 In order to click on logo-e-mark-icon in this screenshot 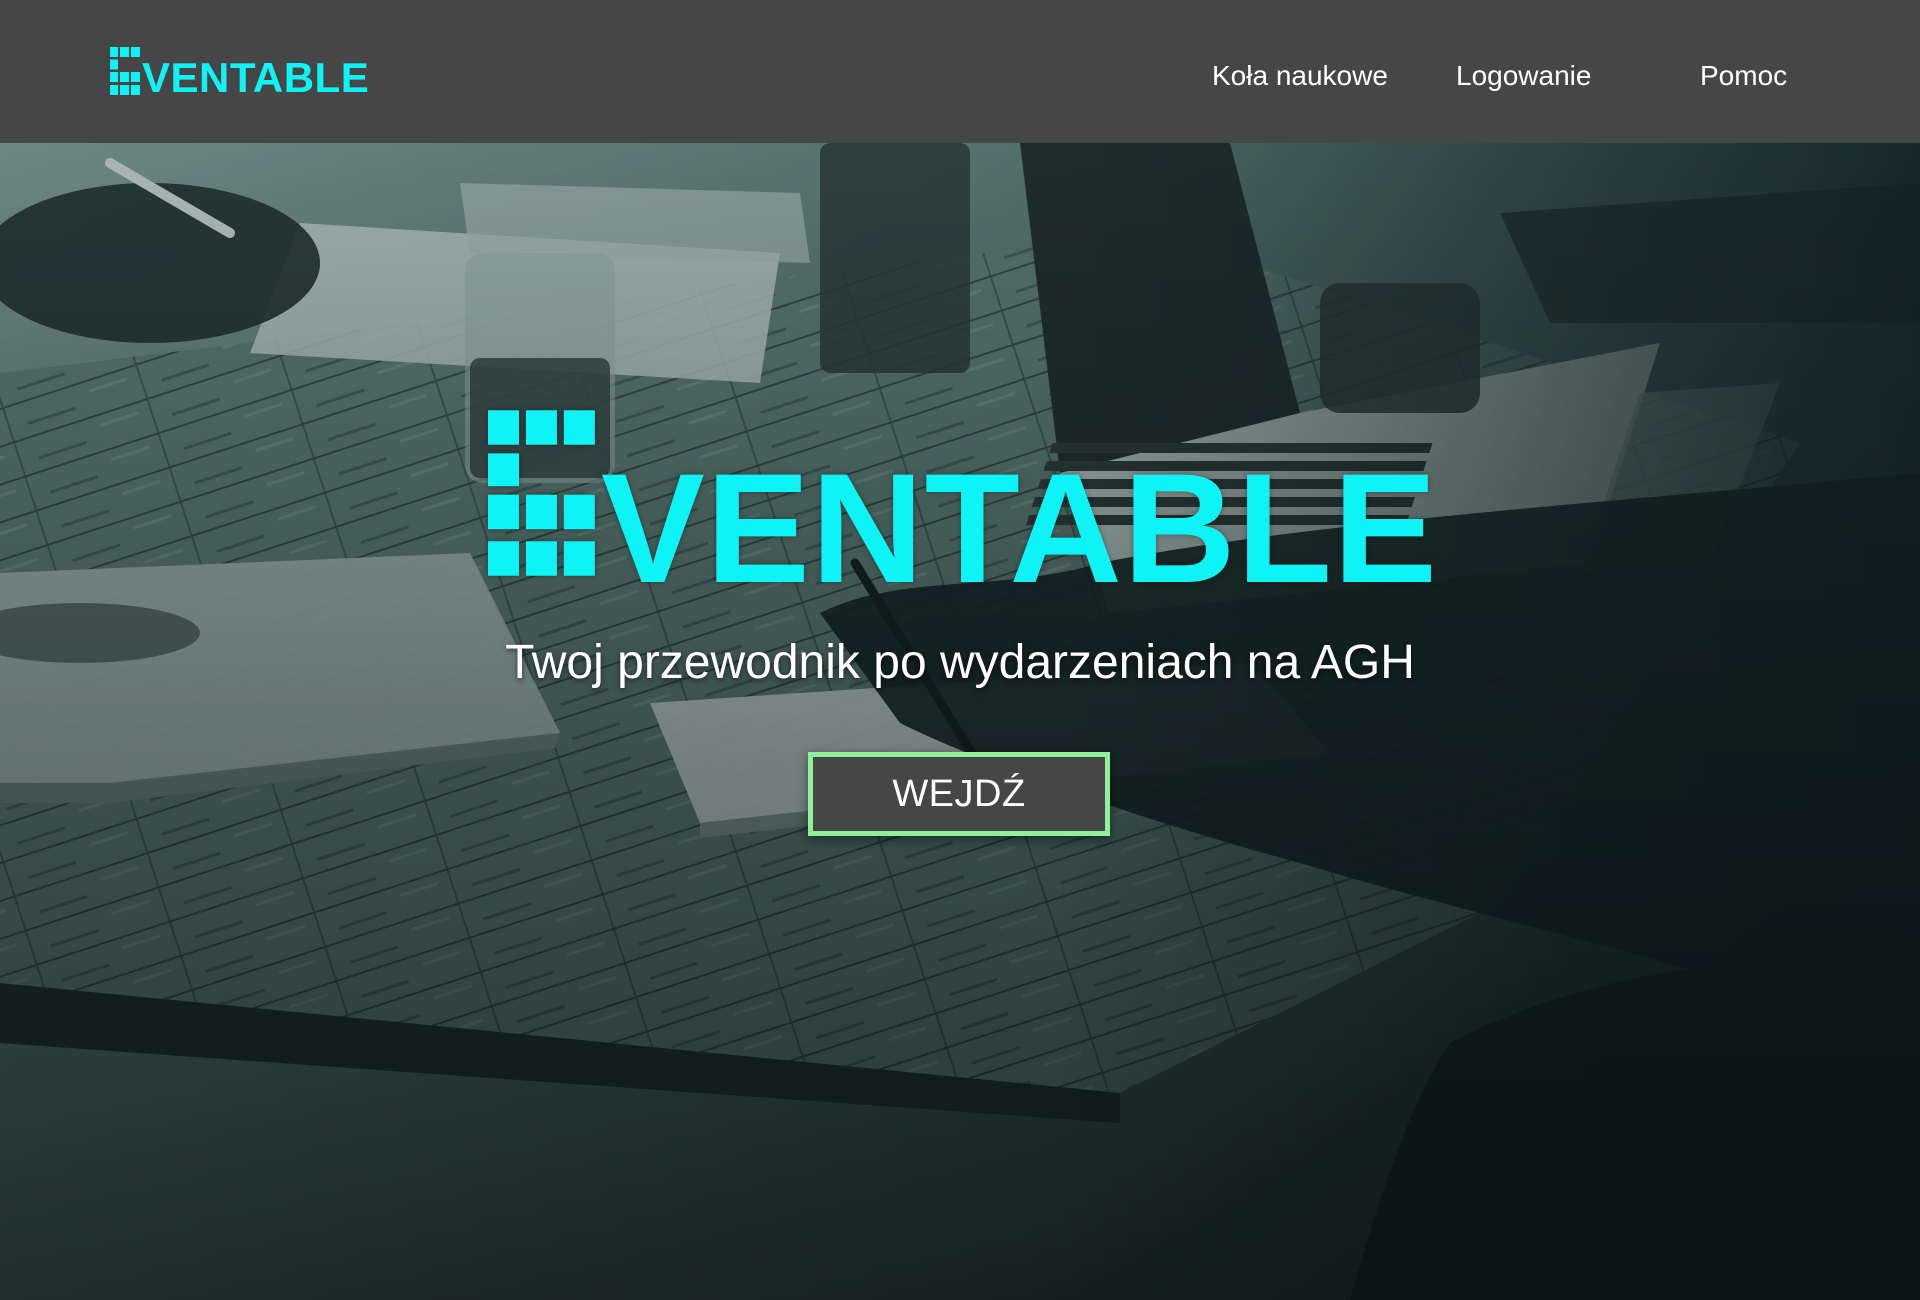, I will do `click(125, 71)`.